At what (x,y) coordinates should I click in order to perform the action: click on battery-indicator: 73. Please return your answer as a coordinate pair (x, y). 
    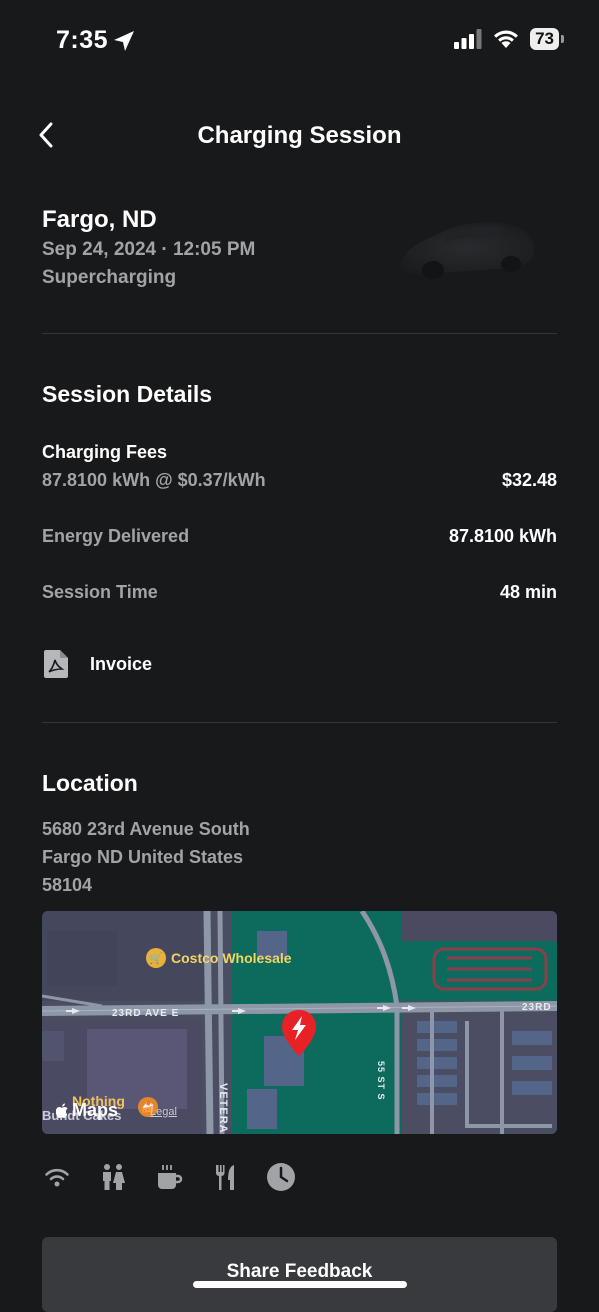
    Looking at the image, I should click on (547, 39).